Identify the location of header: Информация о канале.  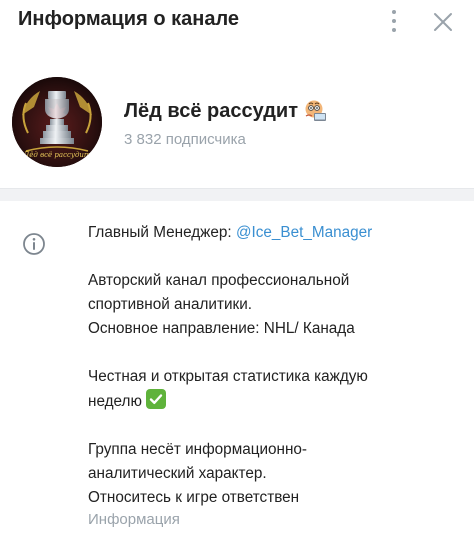
(237, 22).